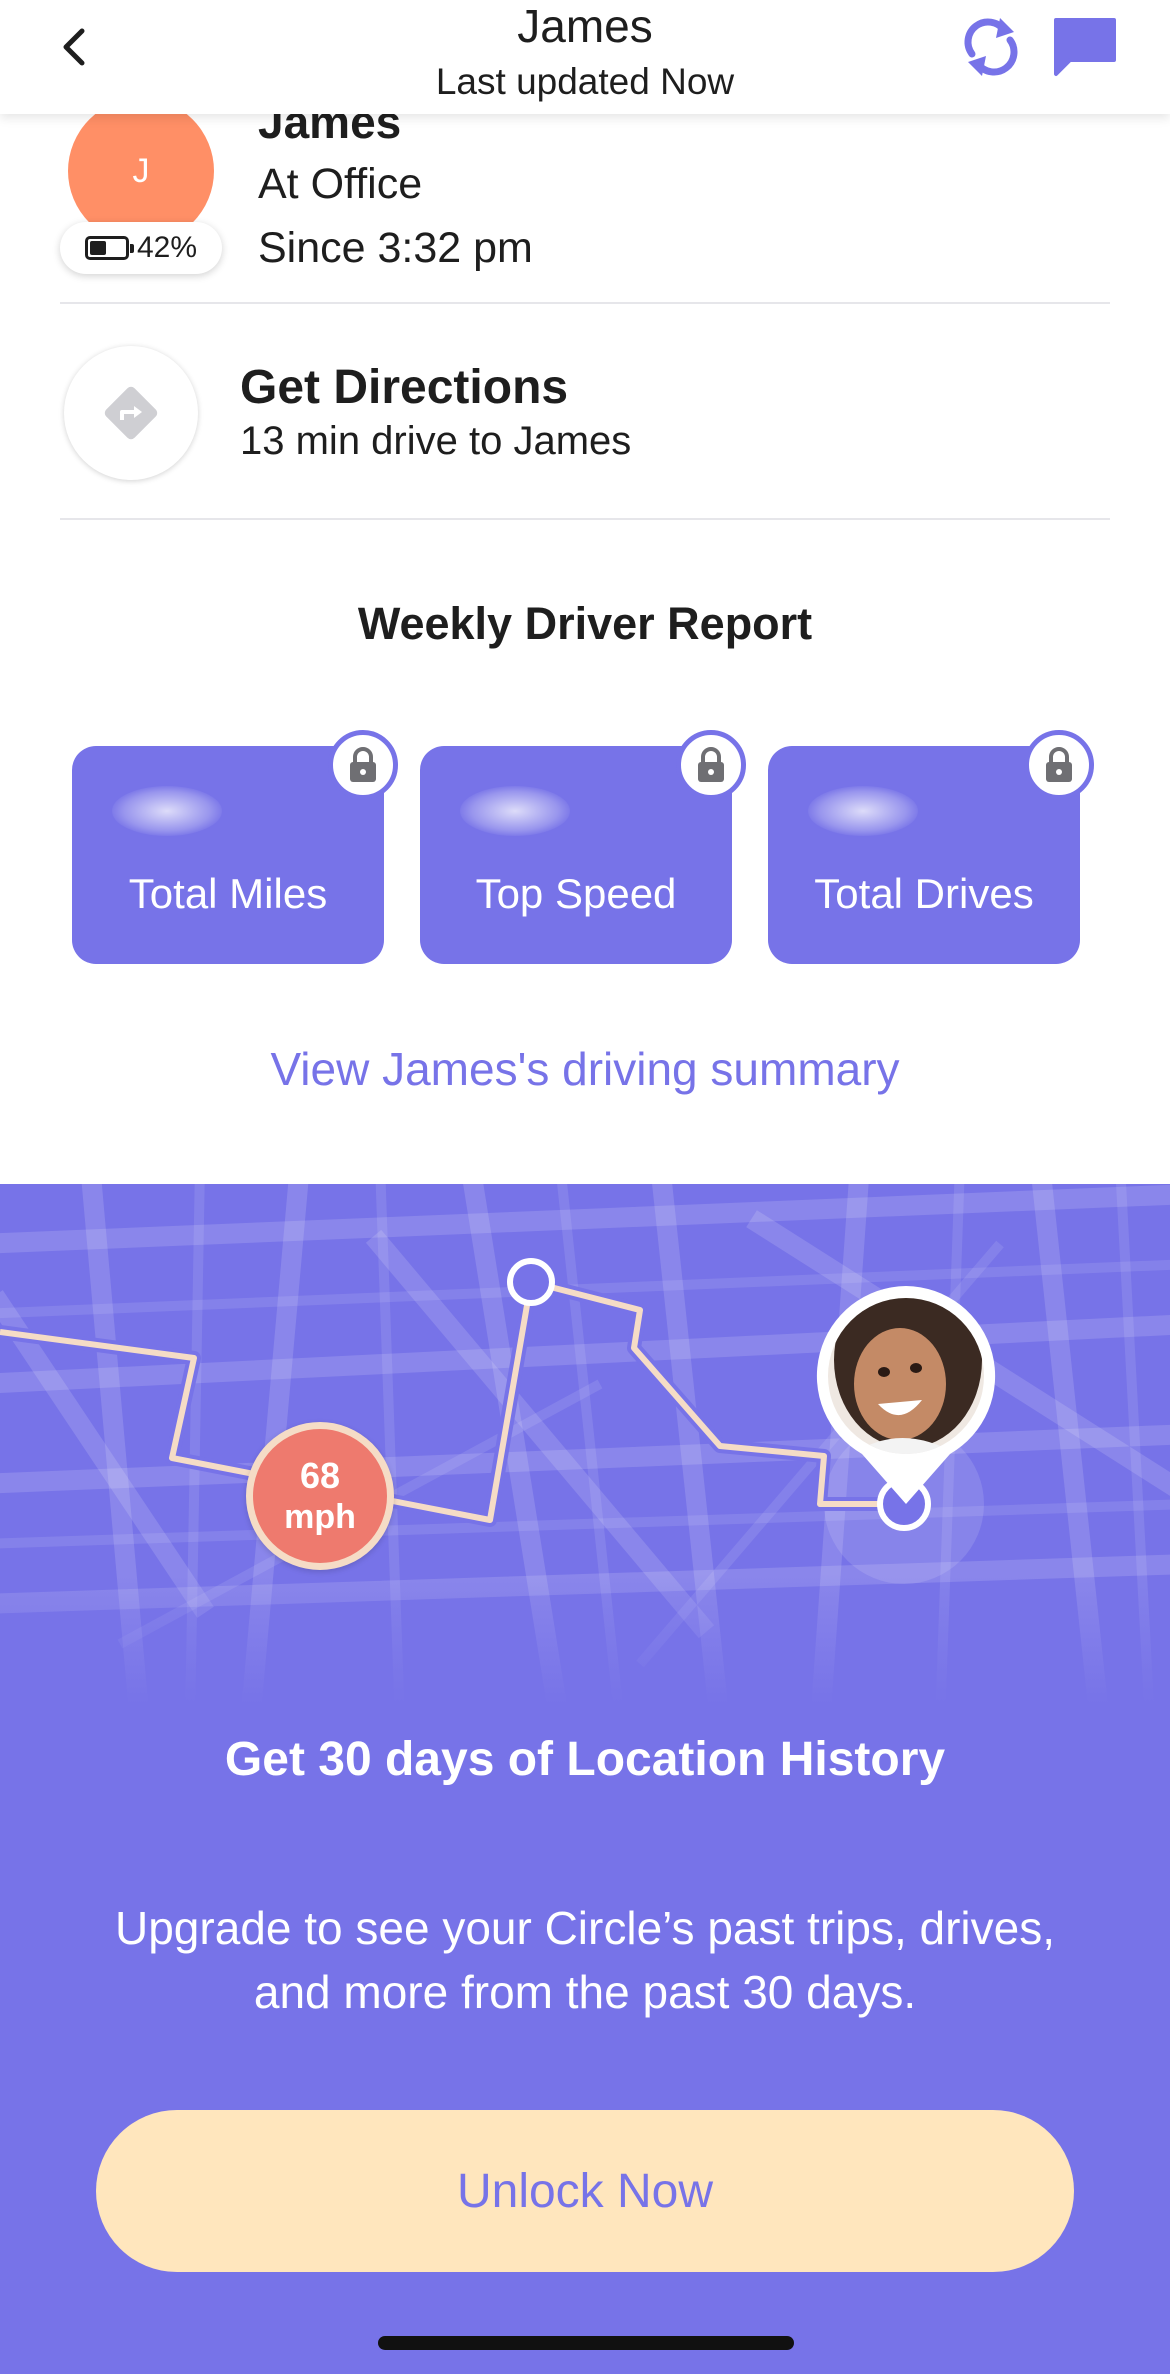 The height and width of the screenshot is (2374, 1170). What do you see at coordinates (585, 1759) in the screenshot?
I see `promo-title: Get 30 days of Location History` at bounding box center [585, 1759].